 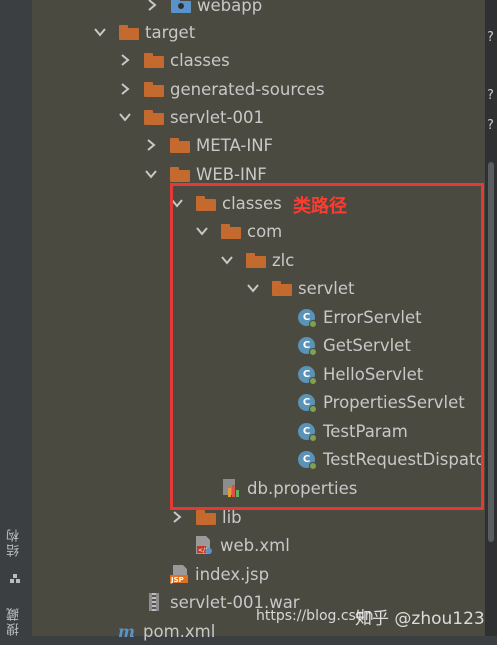 I want to click on tree-item-meta-inf: META-INF, so click(x=208, y=145).